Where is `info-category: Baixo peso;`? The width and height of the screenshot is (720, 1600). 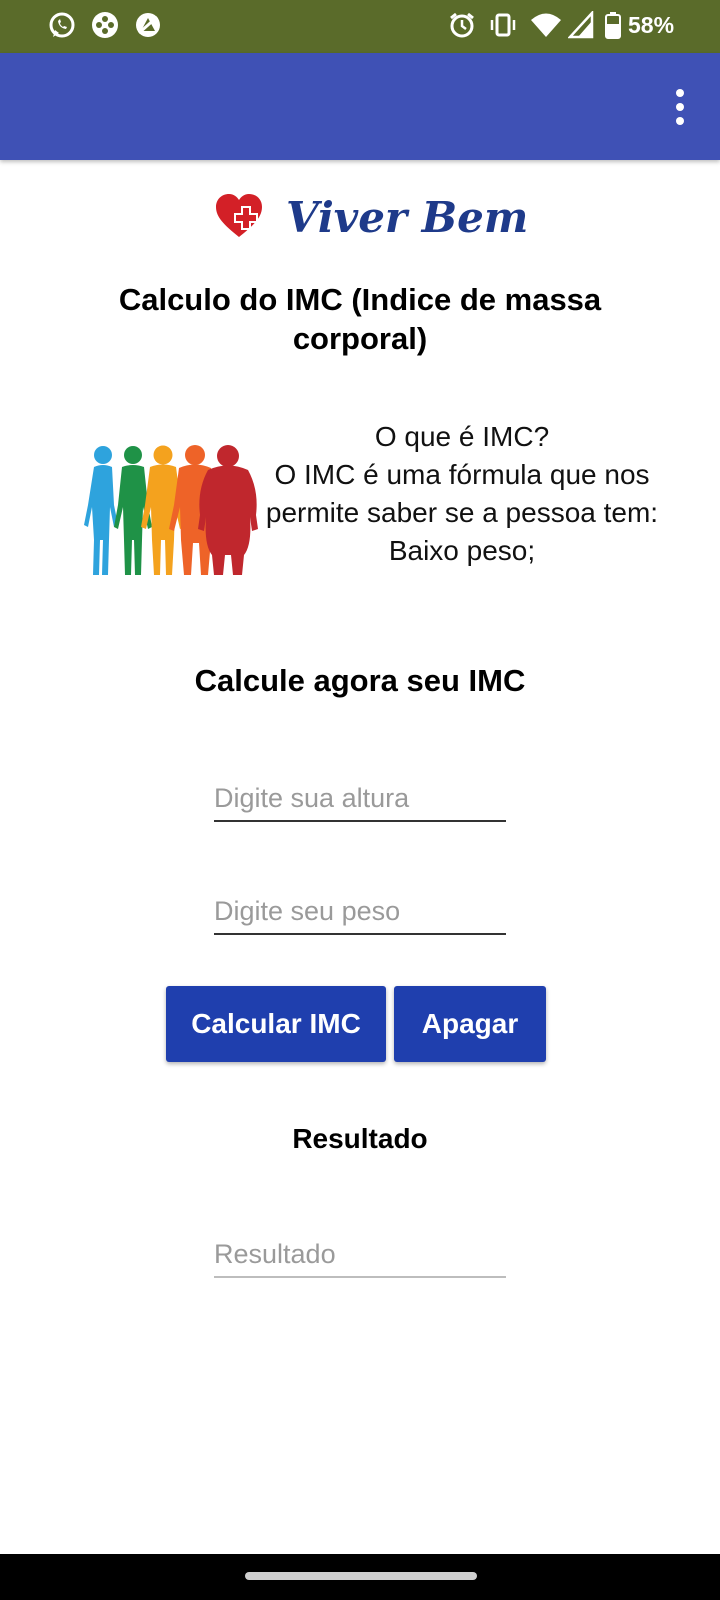
info-category: Baixo peso; is located at coordinates (462, 550).